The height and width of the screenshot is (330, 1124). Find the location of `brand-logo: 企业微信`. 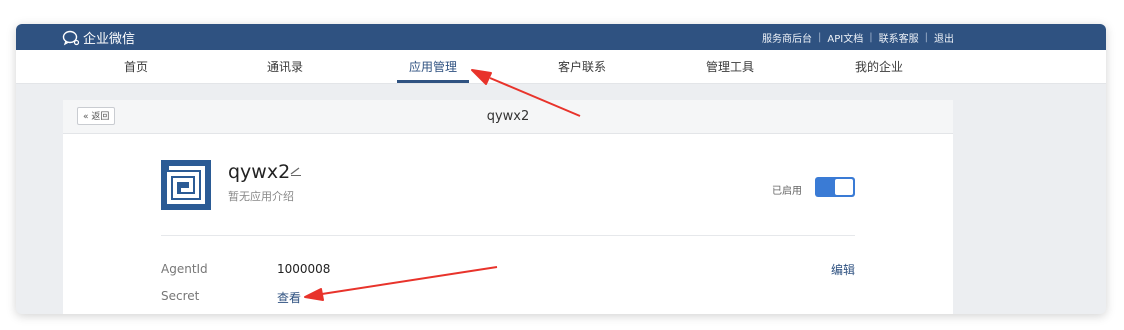

brand-logo: 企业微信 is located at coordinates (98, 37).